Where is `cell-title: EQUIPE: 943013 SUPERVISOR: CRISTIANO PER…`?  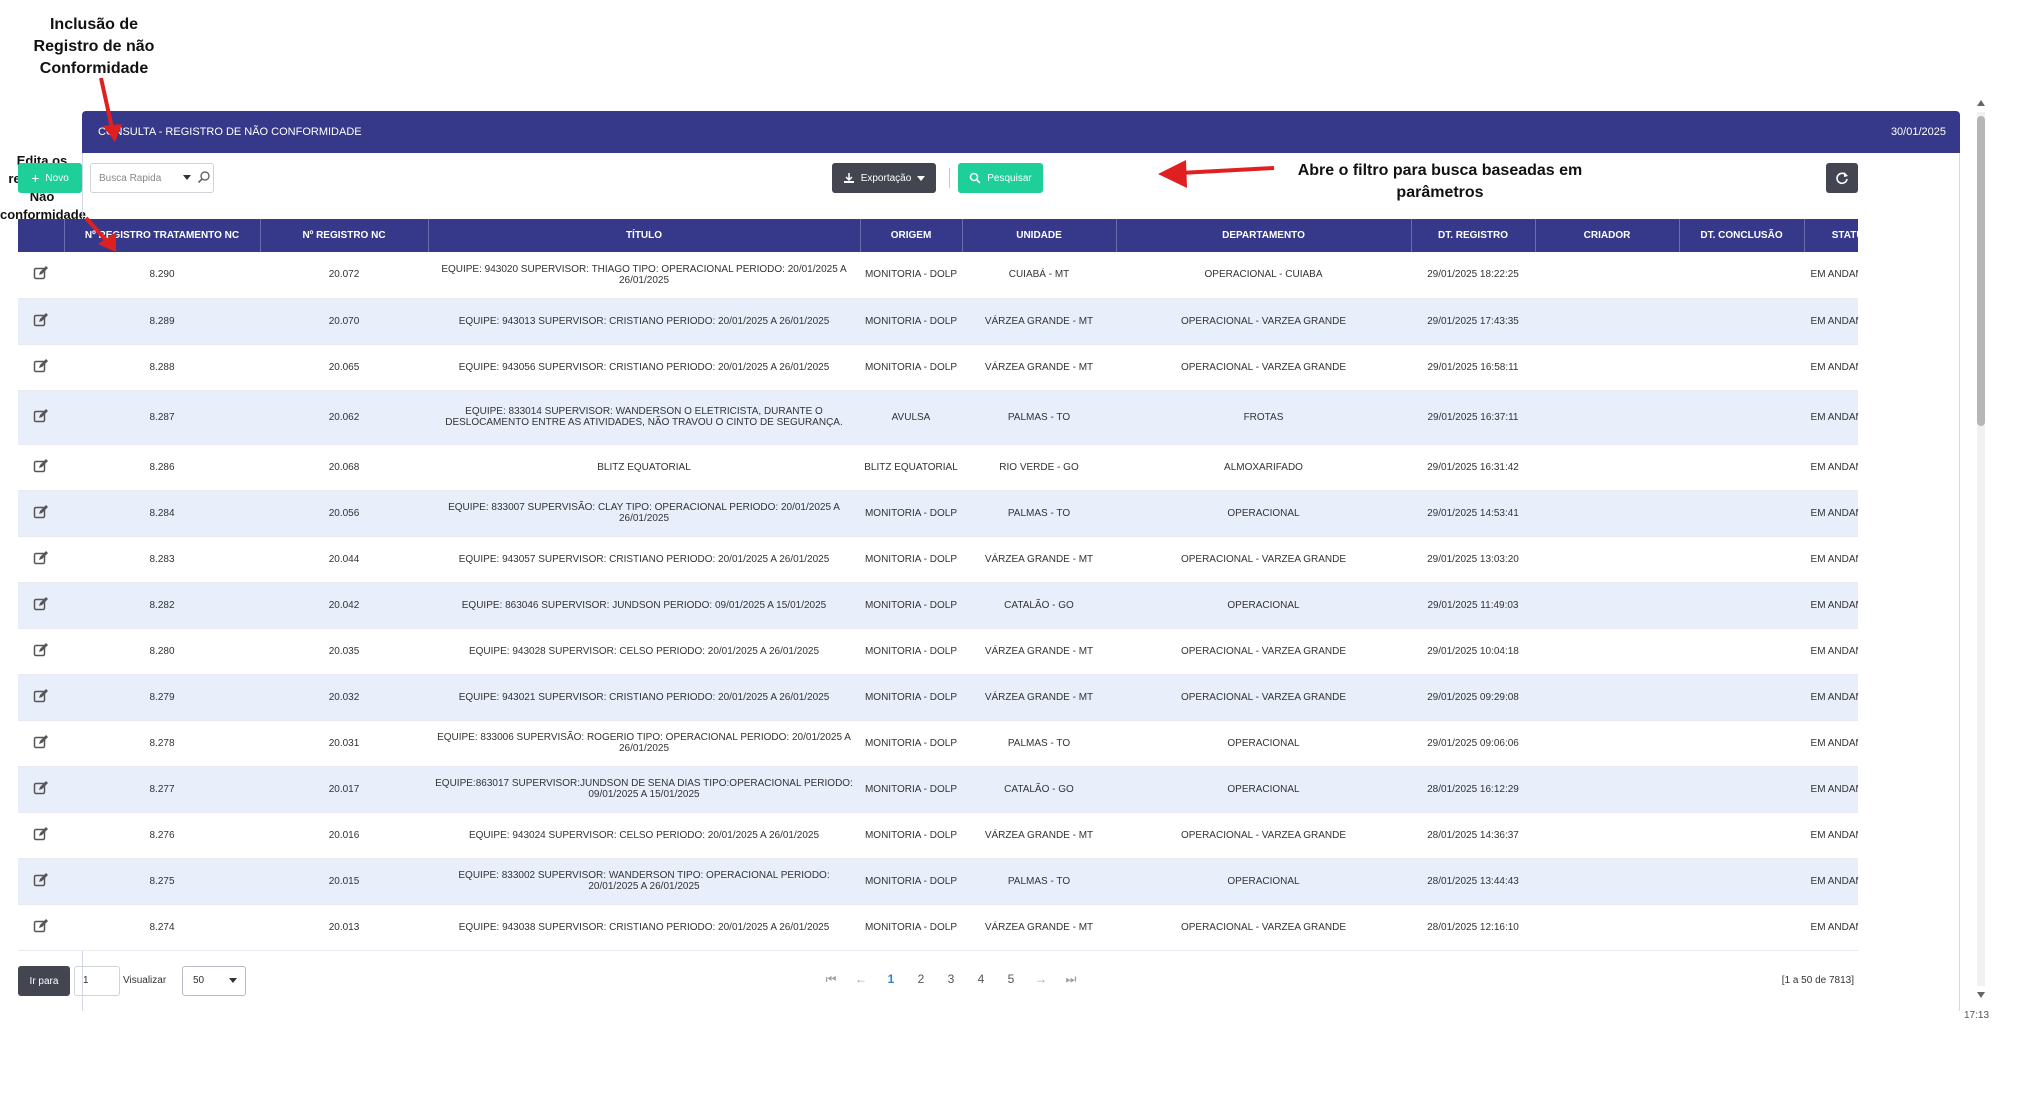 cell-title: EQUIPE: 943013 SUPERVISOR: CRISTIANO PER… is located at coordinates (644, 321).